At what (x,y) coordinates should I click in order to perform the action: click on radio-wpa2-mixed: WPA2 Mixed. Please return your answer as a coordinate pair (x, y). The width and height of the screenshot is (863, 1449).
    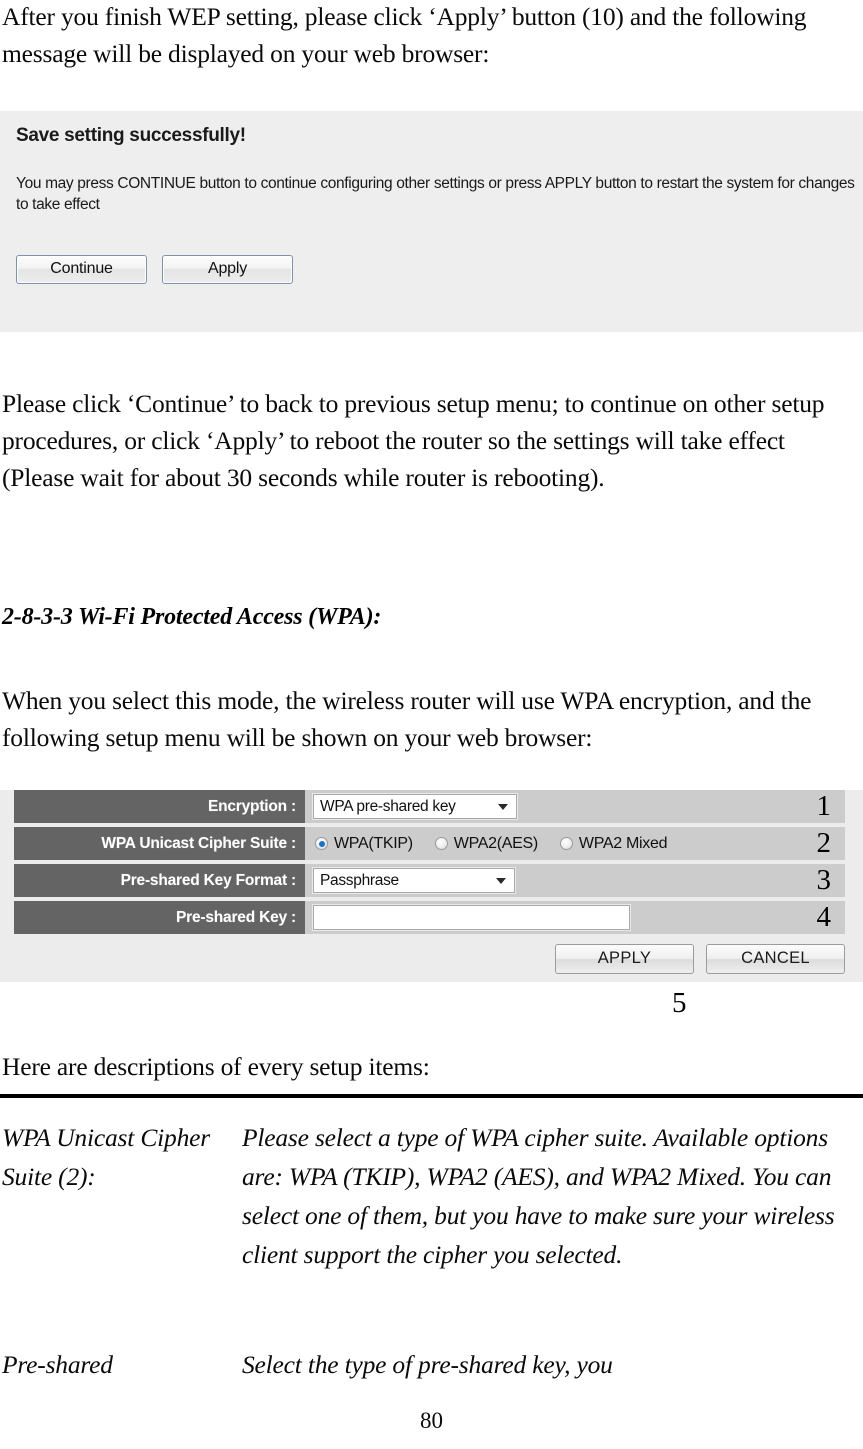
    Looking at the image, I should click on (613, 843).